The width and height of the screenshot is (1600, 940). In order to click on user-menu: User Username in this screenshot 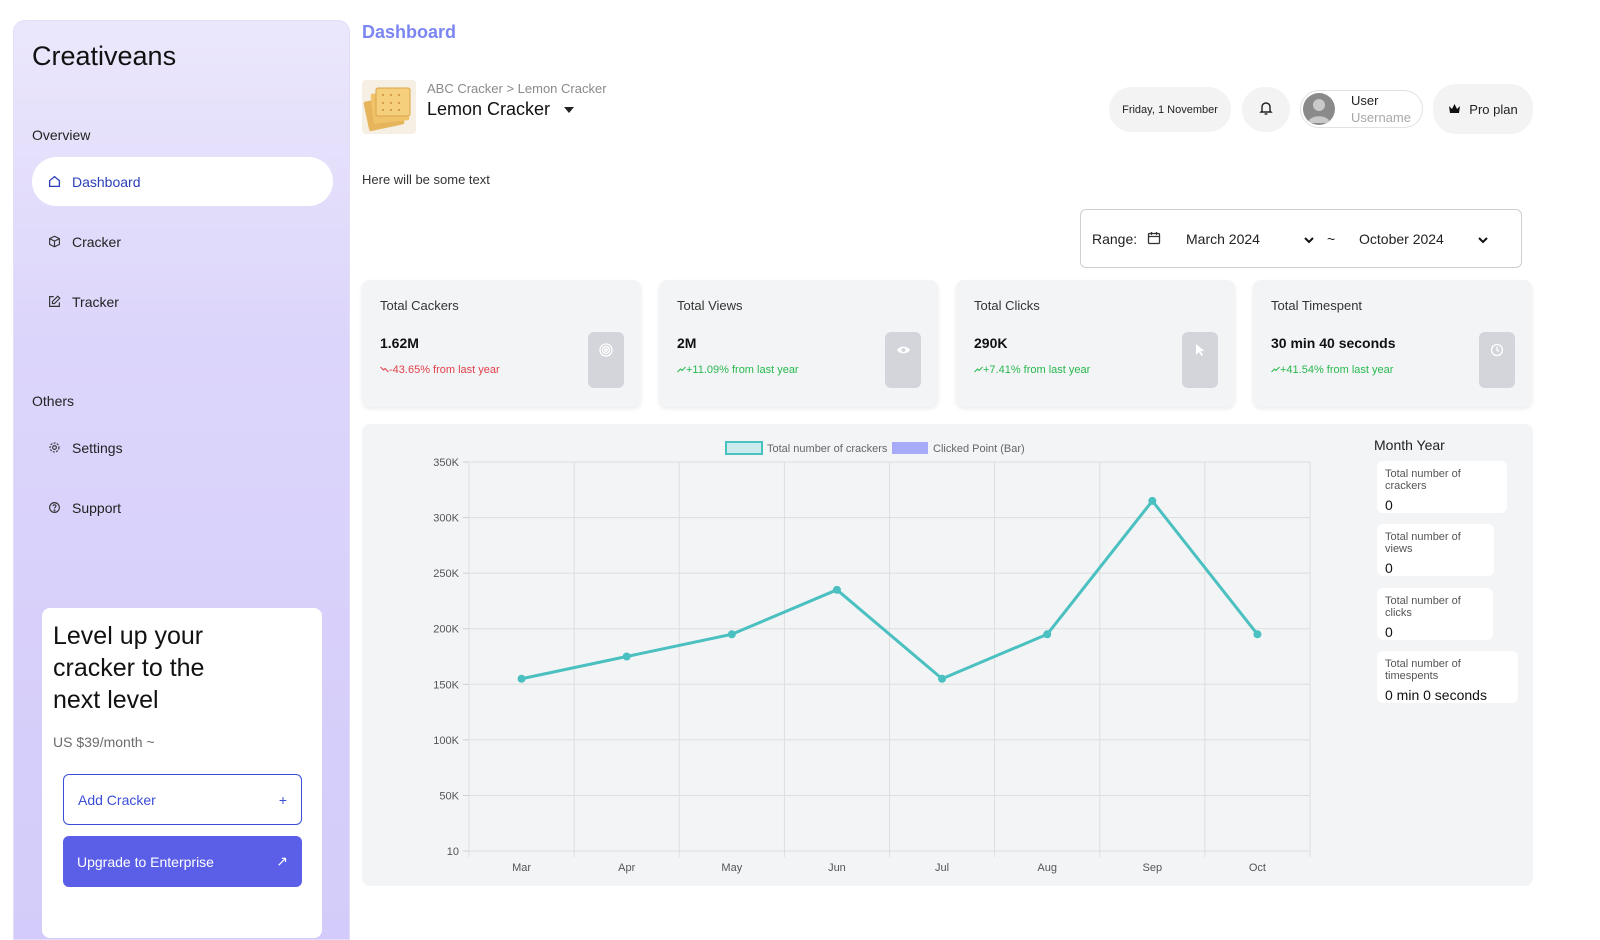, I will do `click(1361, 109)`.